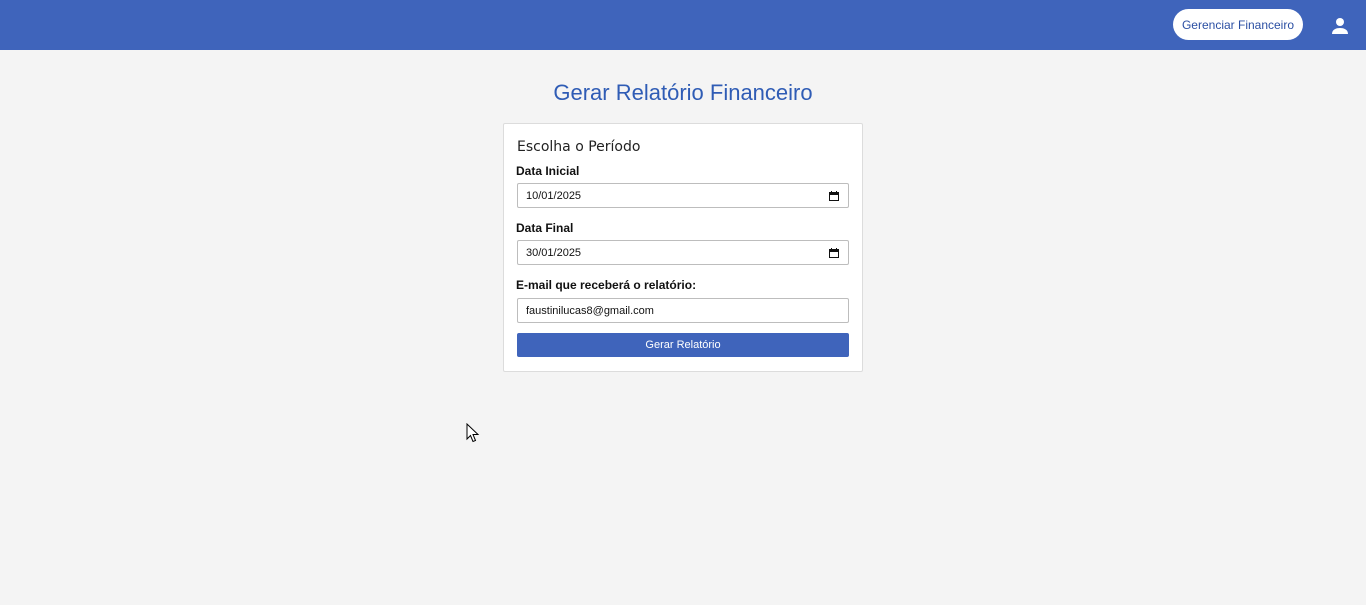 The width and height of the screenshot is (1366, 605). Describe the element at coordinates (554, 195) in the screenshot. I see `start-date-value: 10/01/2025` at that location.